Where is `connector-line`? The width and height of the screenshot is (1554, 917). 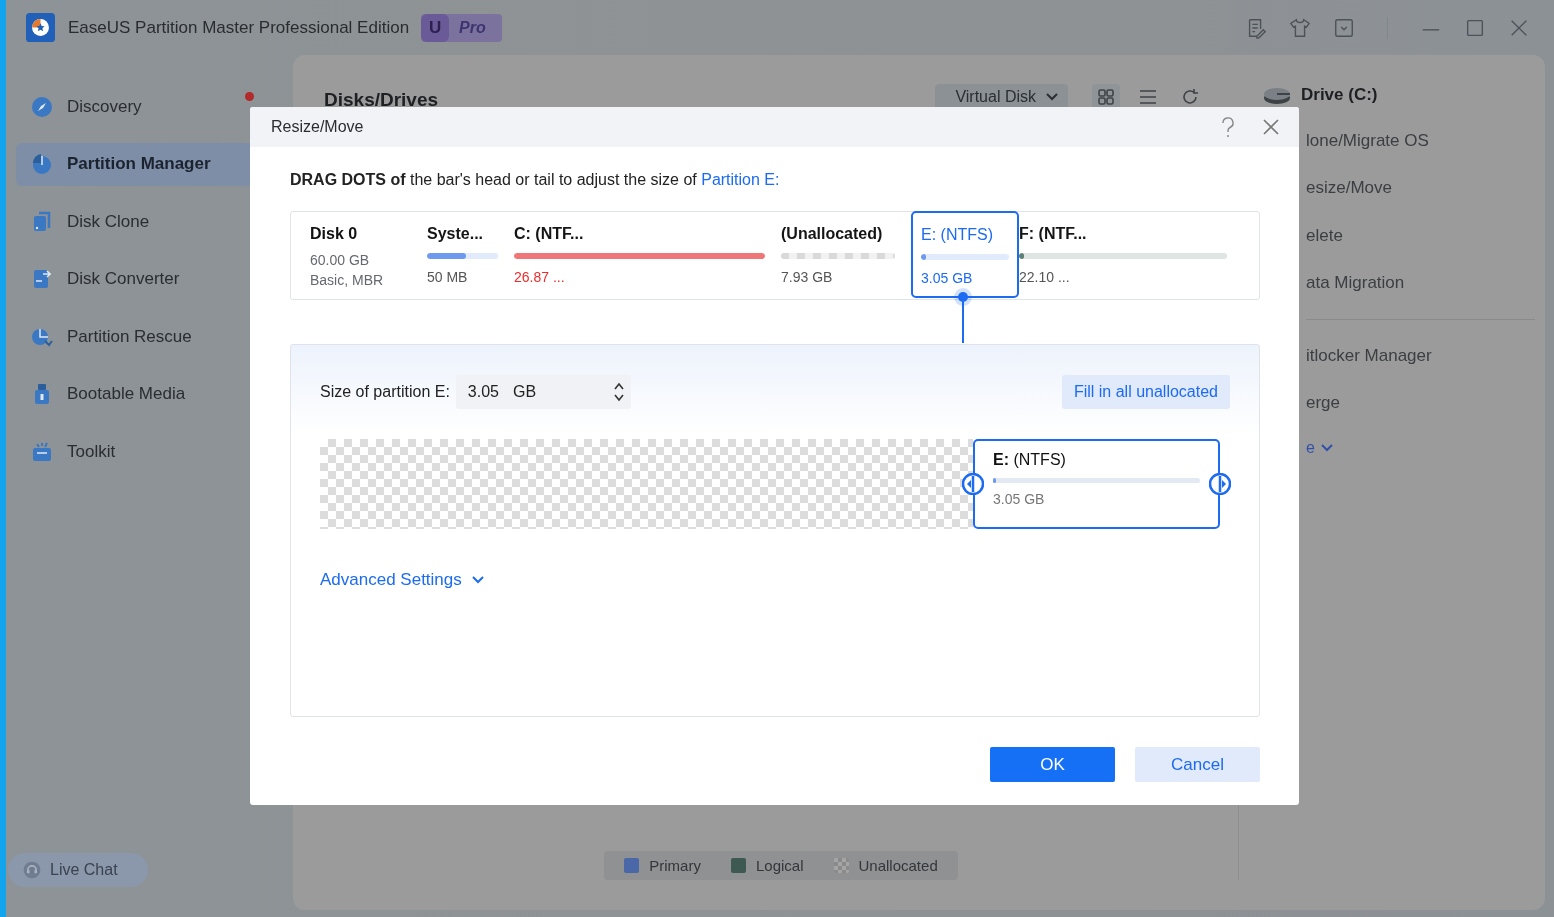 connector-line is located at coordinates (963, 315).